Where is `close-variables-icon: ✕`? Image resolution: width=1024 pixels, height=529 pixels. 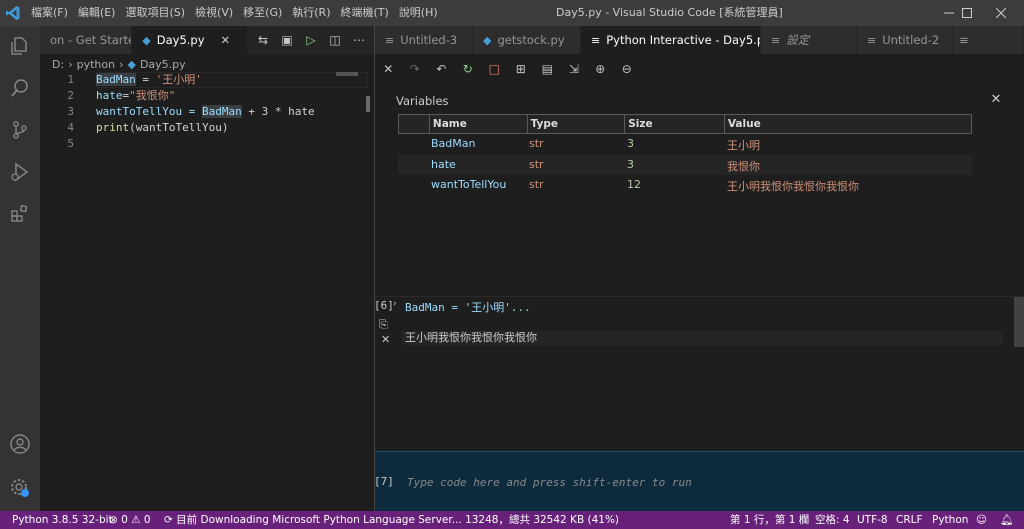 close-variables-icon: ✕ is located at coordinates (996, 100).